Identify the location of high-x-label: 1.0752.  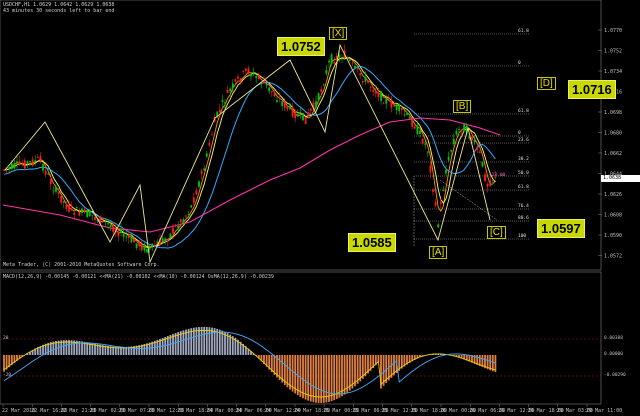
(301, 46).